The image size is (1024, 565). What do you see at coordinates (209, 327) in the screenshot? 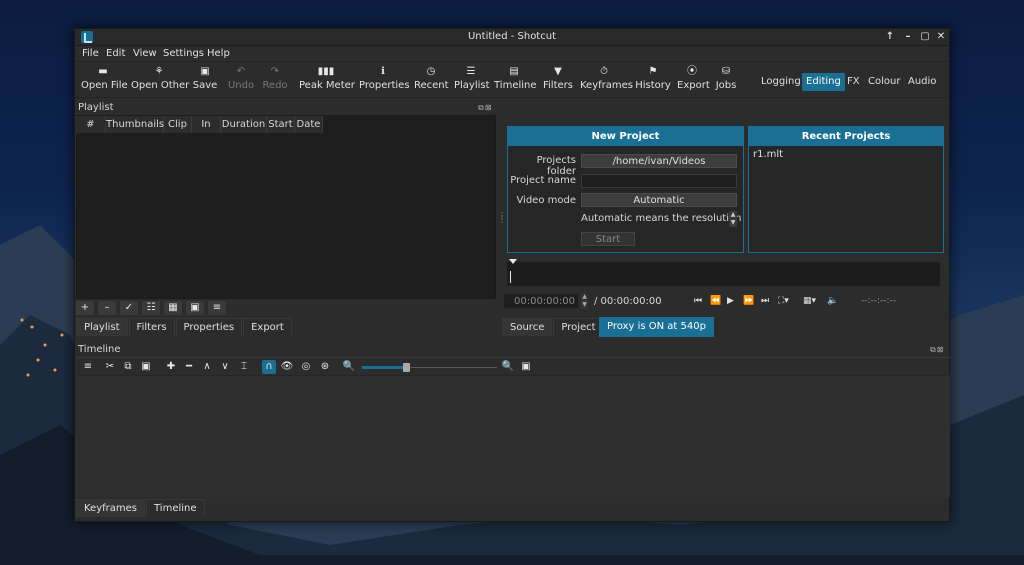
I see `tab-properties: Properties` at bounding box center [209, 327].